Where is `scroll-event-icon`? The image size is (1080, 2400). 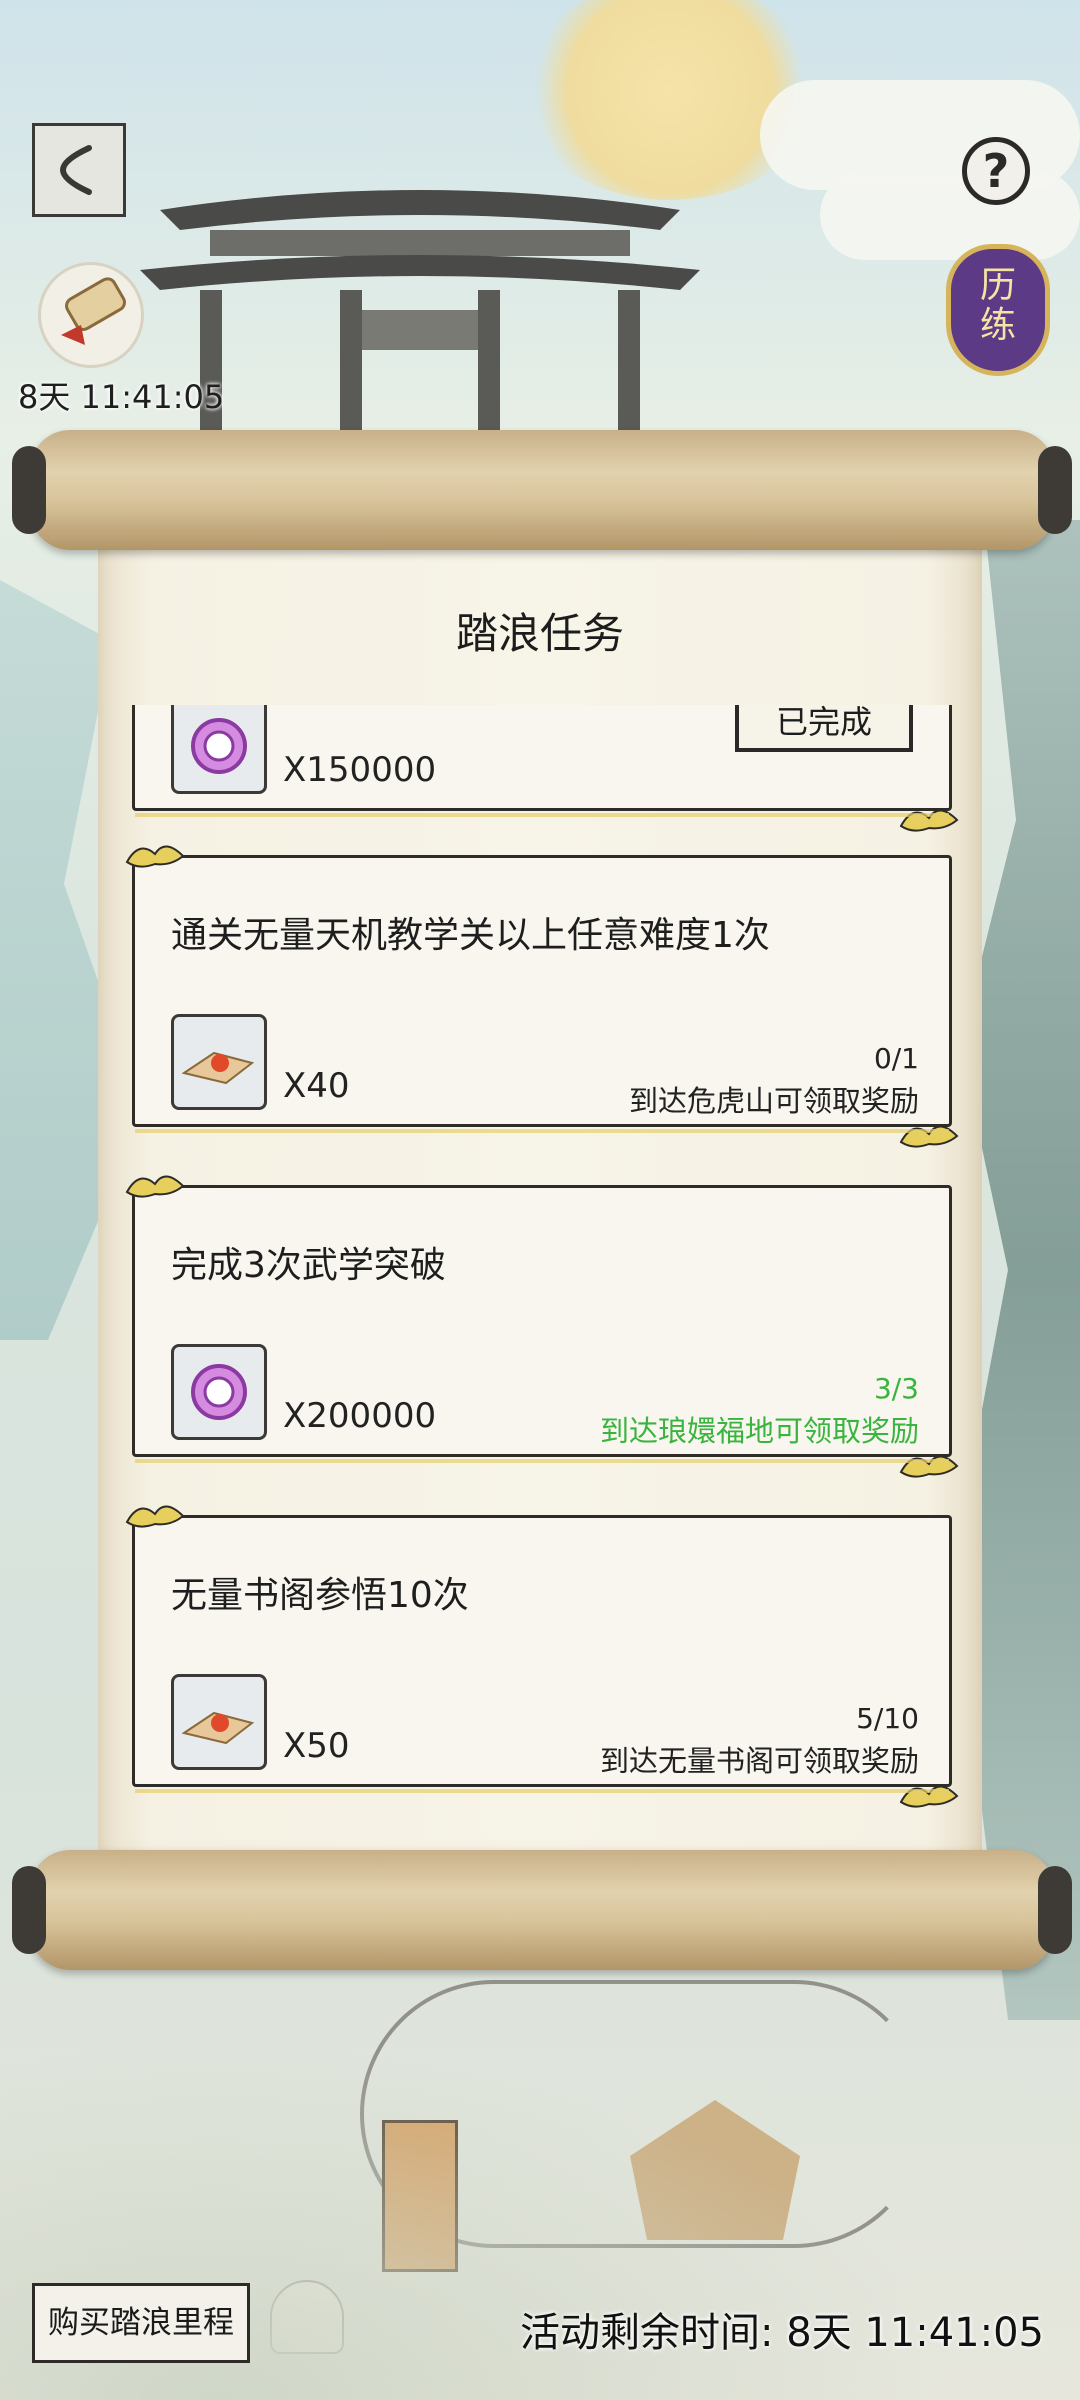 scroll-event-icon is located at coordinates (91, 315).